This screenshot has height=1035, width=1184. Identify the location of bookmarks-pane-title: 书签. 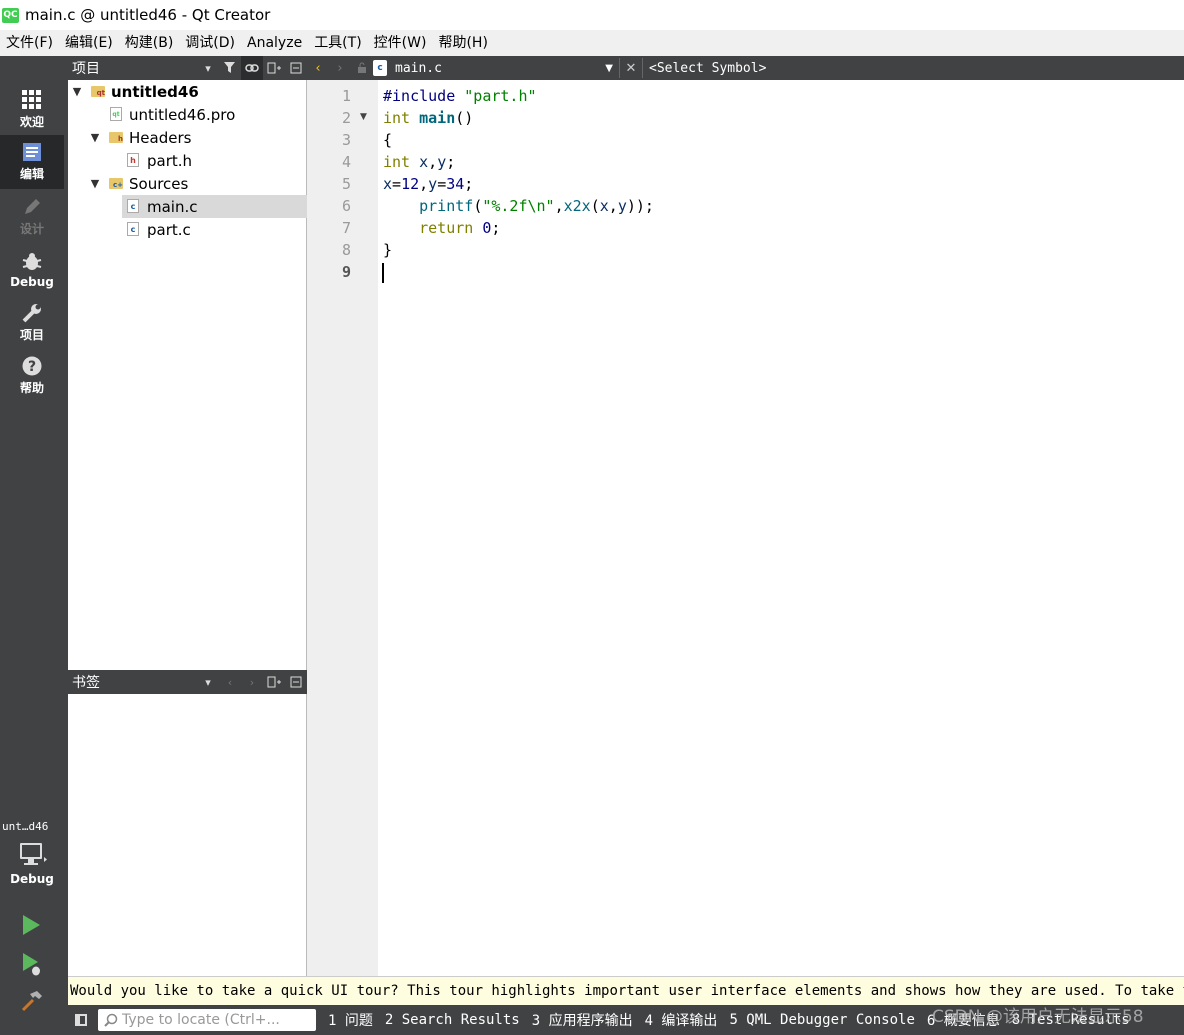
(134, 682).